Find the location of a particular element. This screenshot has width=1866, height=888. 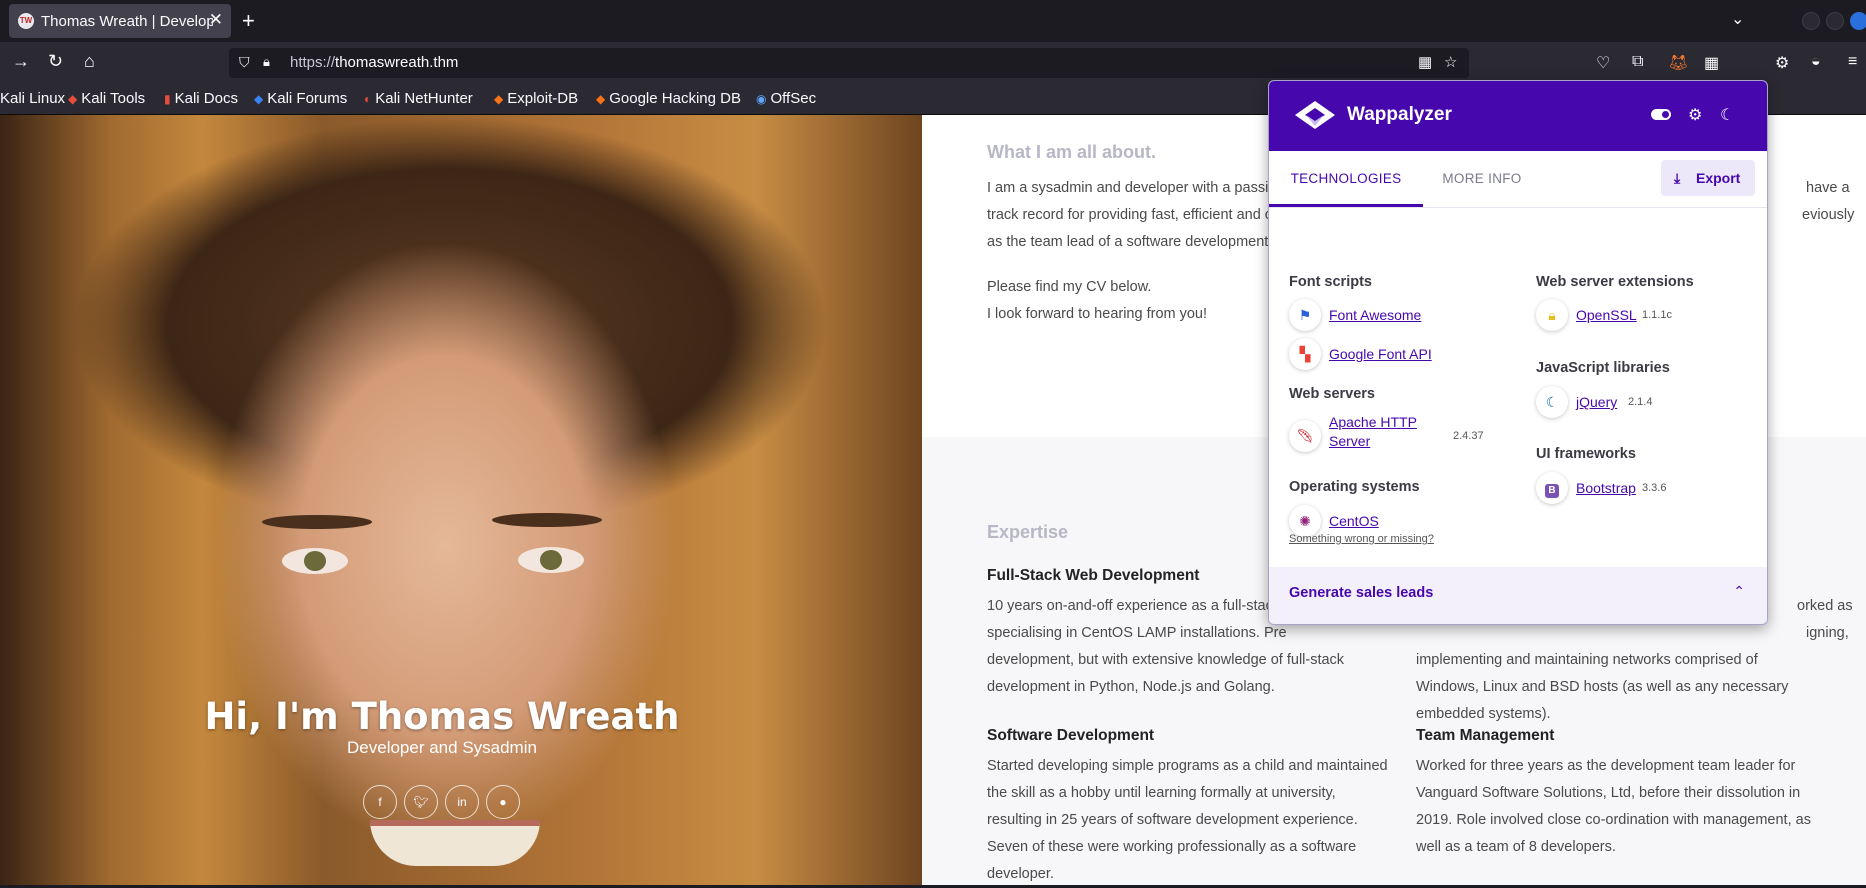

portrait-eye-left is located at coordinates (315, 561).